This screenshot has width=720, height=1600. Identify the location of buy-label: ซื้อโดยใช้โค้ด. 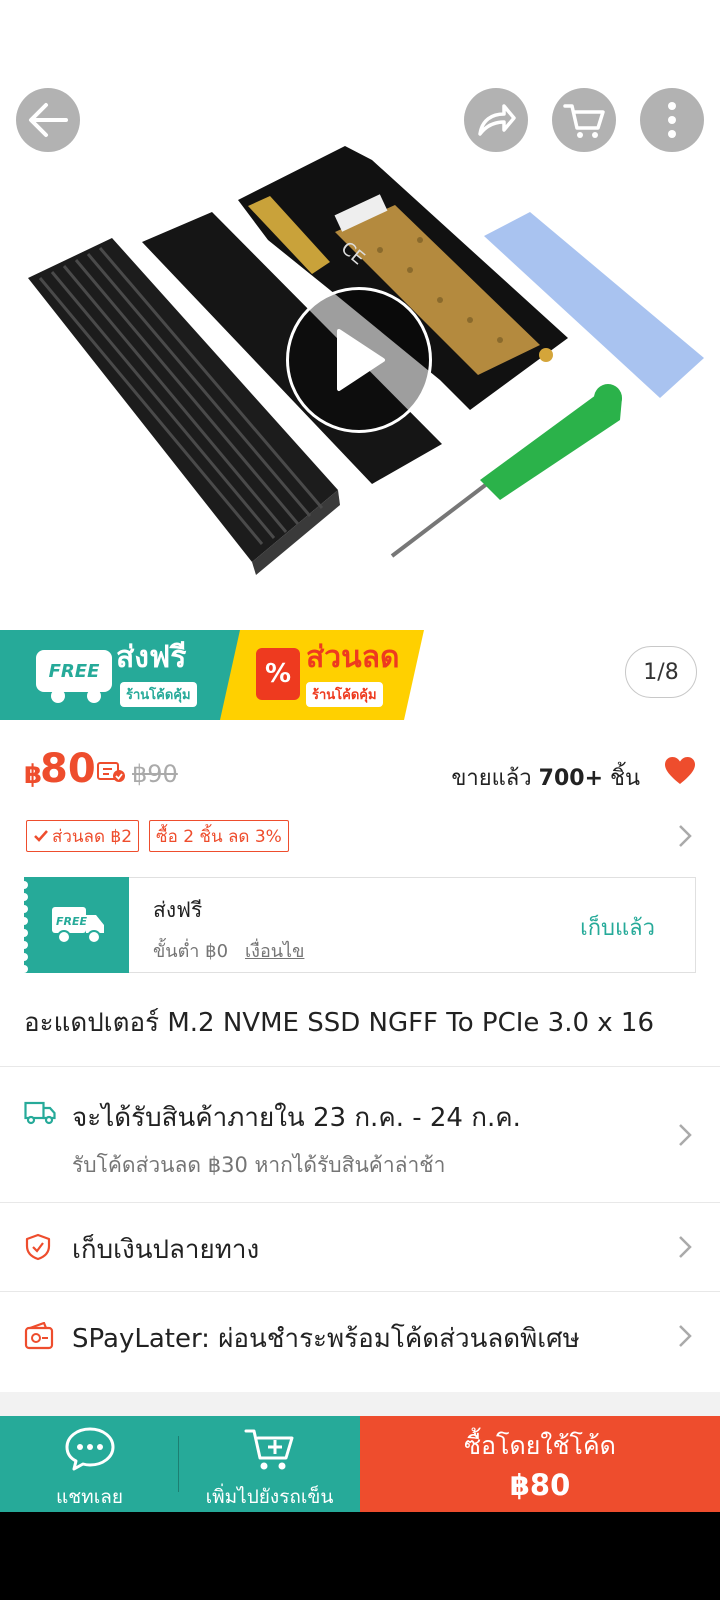
(540, 1445).